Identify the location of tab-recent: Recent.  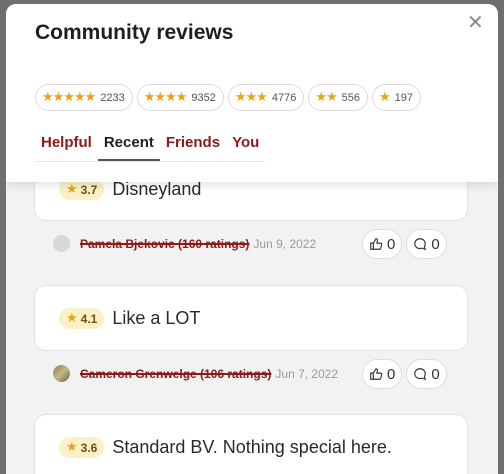
(128, 145).